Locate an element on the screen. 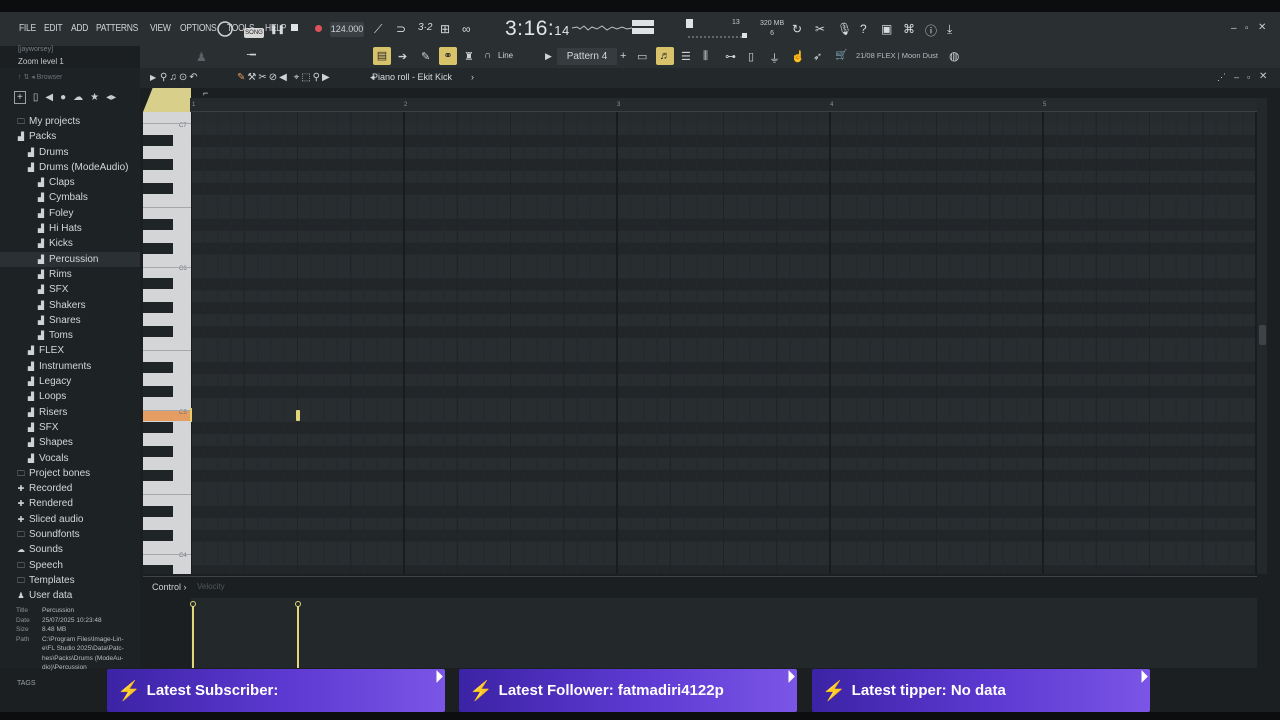  control-param: Velocity is located at coordinates (211, 586).